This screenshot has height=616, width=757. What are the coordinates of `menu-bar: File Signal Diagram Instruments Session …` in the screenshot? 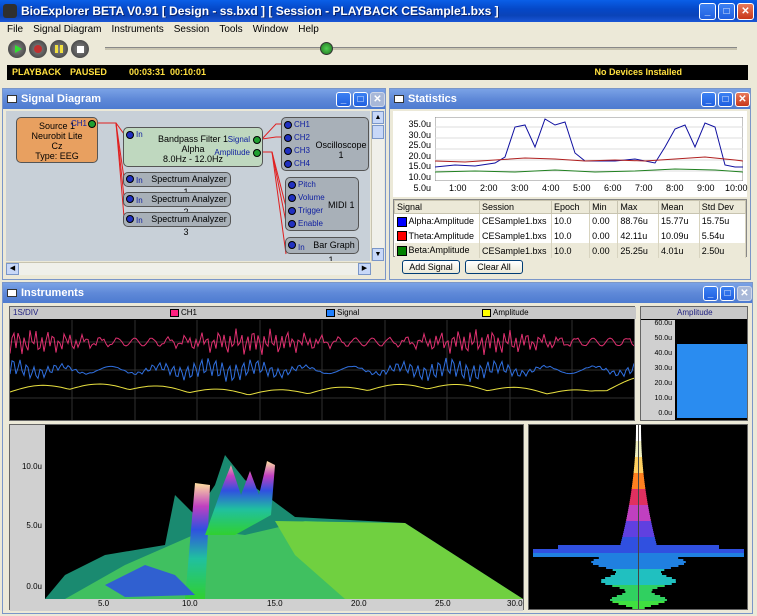 It's located at (378, 29).